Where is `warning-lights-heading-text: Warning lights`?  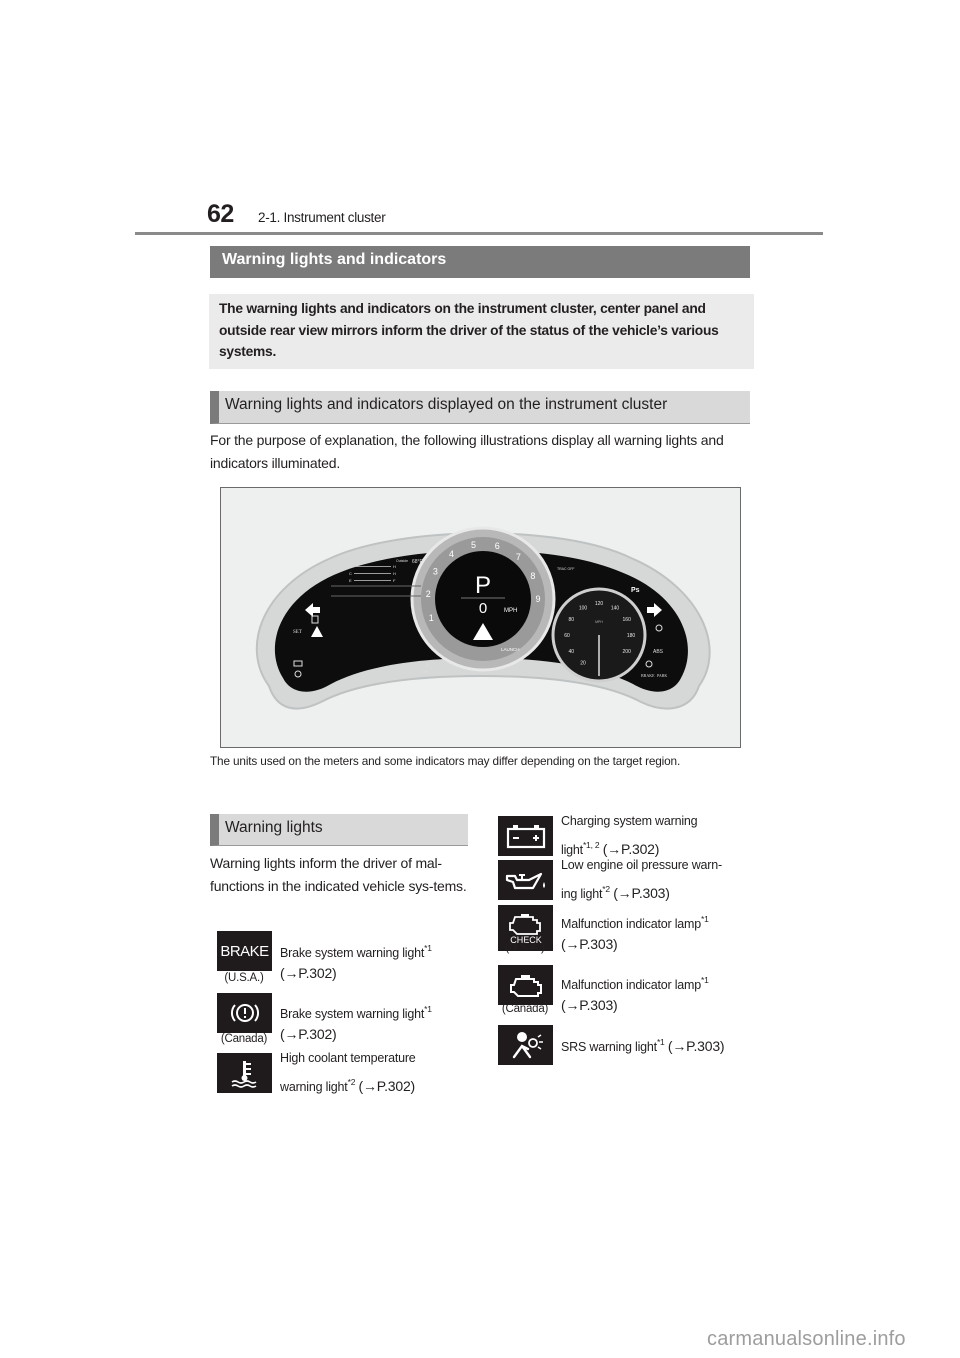 warning-lights-heading-text: Warning lights is located at coordinates (274, 827).